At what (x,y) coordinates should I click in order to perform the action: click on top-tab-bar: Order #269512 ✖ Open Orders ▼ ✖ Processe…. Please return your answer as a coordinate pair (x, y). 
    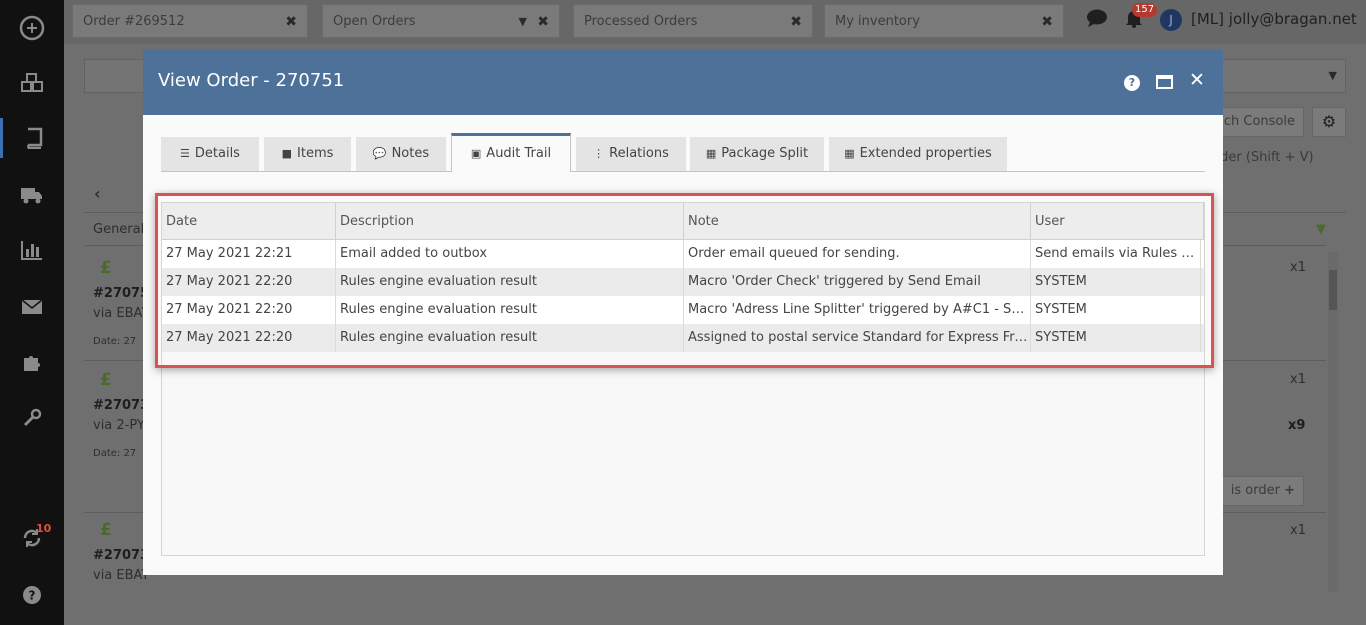
    Looking at the image, I should click on (715, 22).